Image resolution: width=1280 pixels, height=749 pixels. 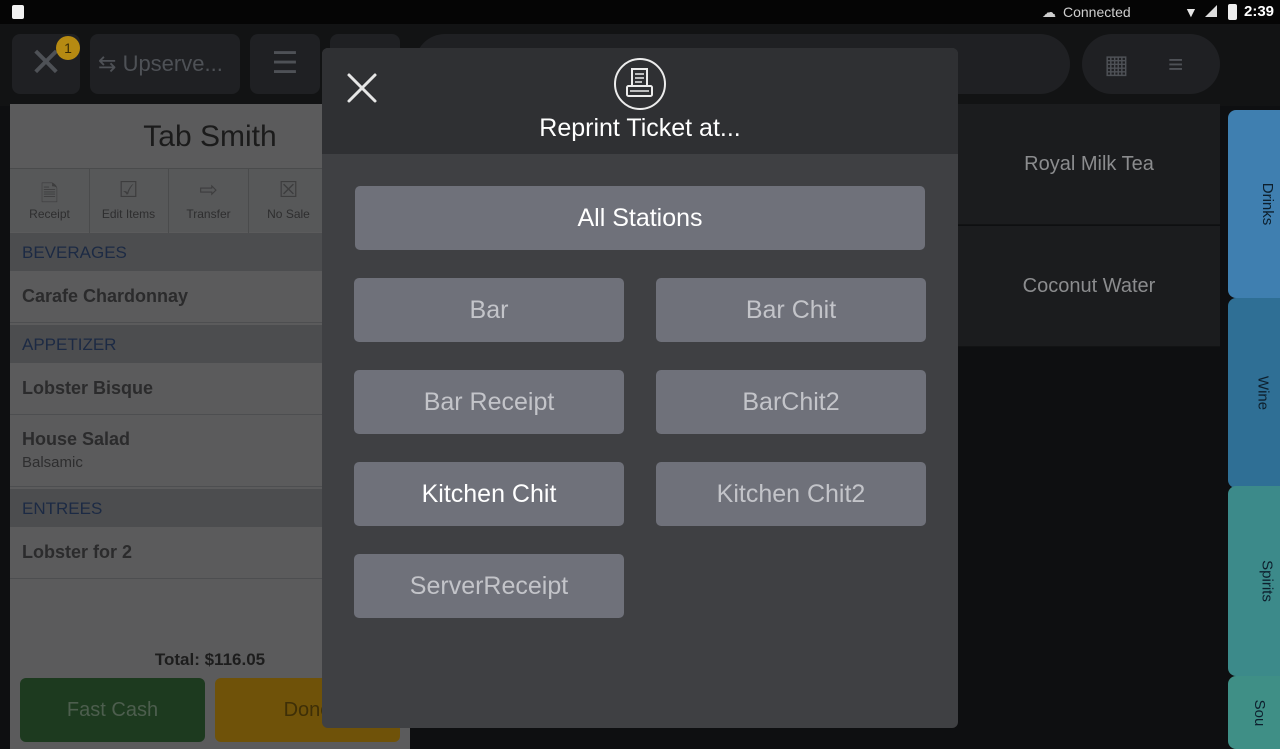 What do you see at coordinates (640, 218) in the screenshot?
I see `all-stations-button: All Stations` at bounding box center [640, 218].